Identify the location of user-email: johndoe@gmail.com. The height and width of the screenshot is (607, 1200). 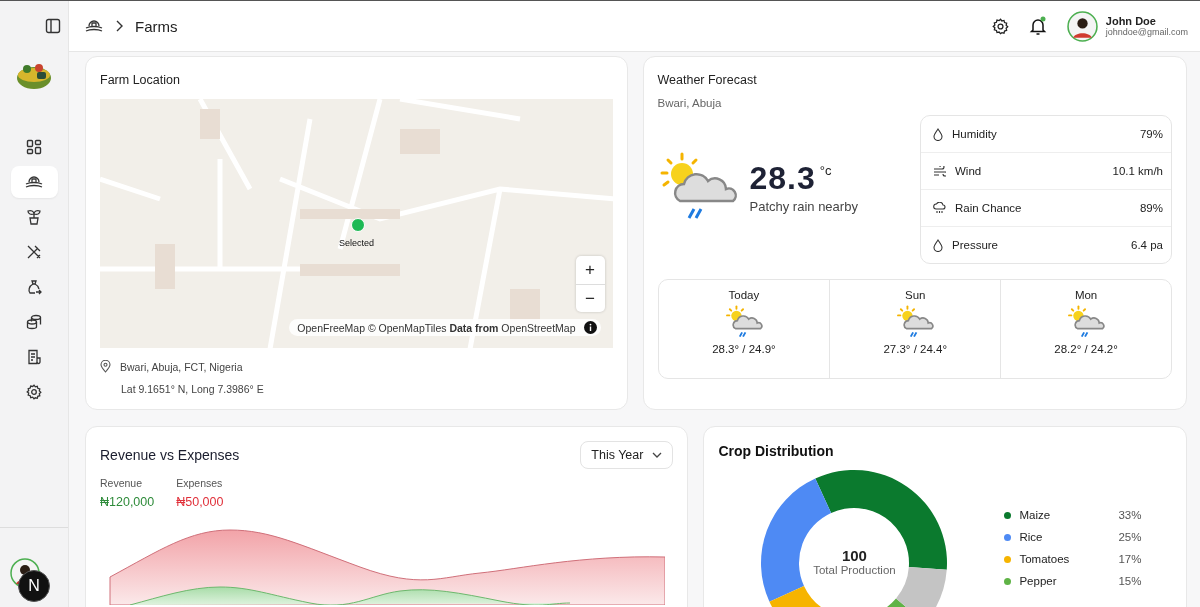
(1146, 32).